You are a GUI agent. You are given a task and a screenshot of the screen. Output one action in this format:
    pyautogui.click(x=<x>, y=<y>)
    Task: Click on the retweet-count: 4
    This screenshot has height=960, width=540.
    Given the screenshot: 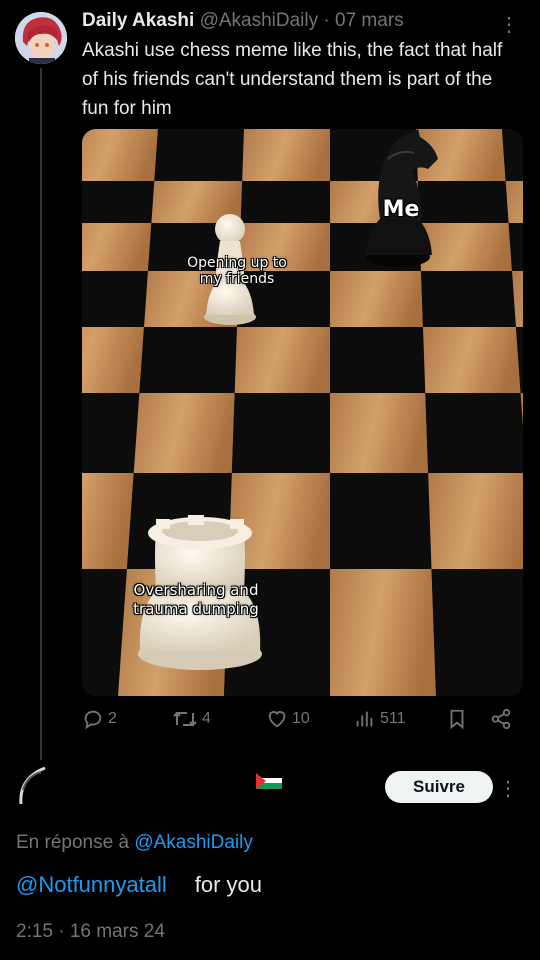 What is the action you would take?
    pyautogui.click(x=206, y=718)
    